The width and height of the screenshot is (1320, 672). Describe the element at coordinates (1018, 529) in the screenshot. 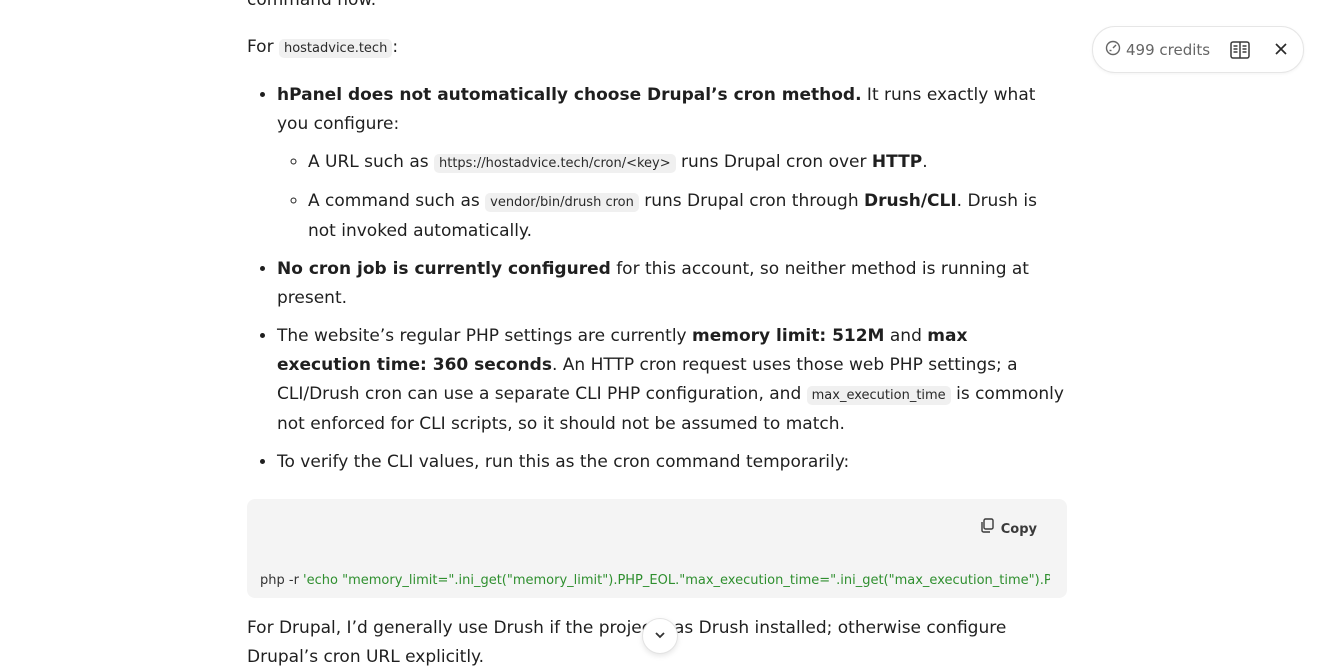

I see `copy-label: Copy` at that location.